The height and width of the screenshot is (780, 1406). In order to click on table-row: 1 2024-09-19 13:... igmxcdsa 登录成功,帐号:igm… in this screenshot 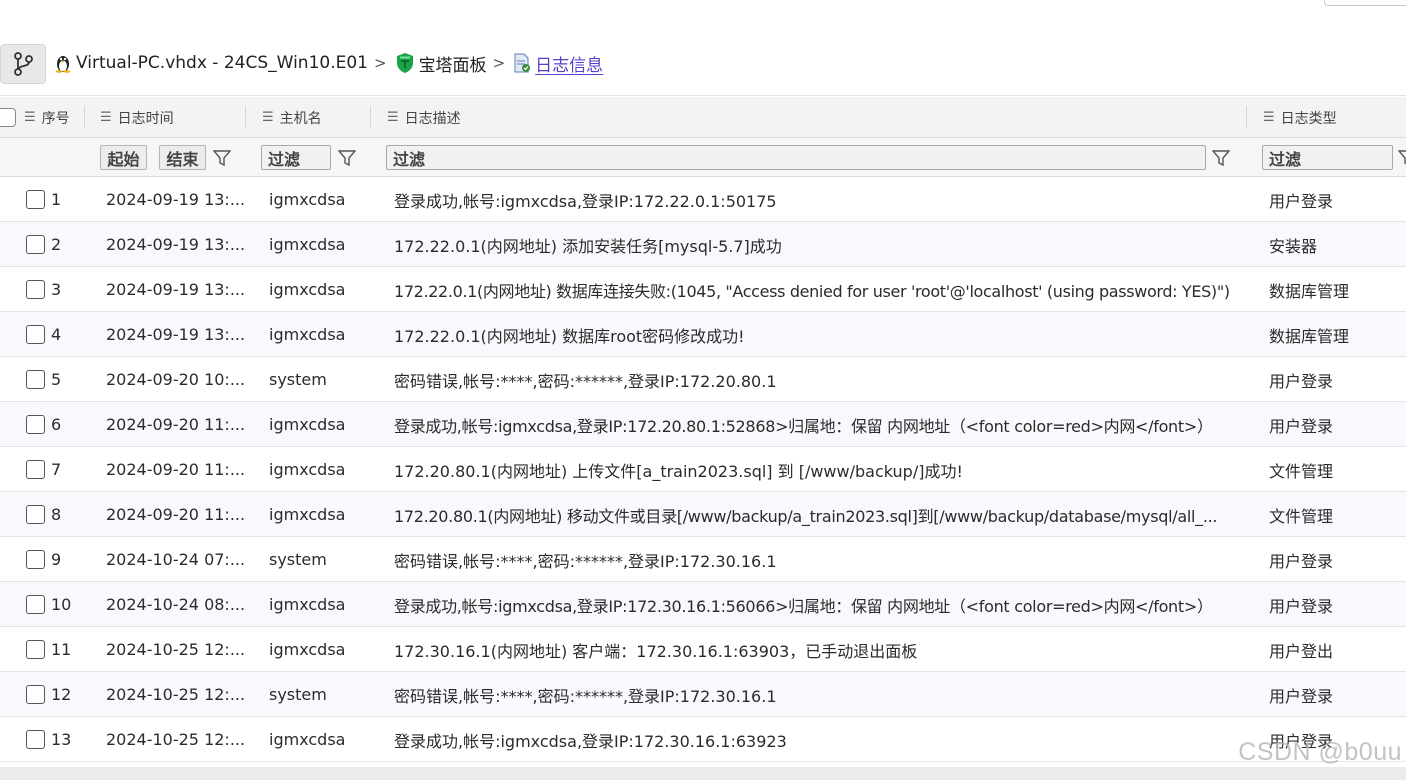, I will do `click(703, 199)`.